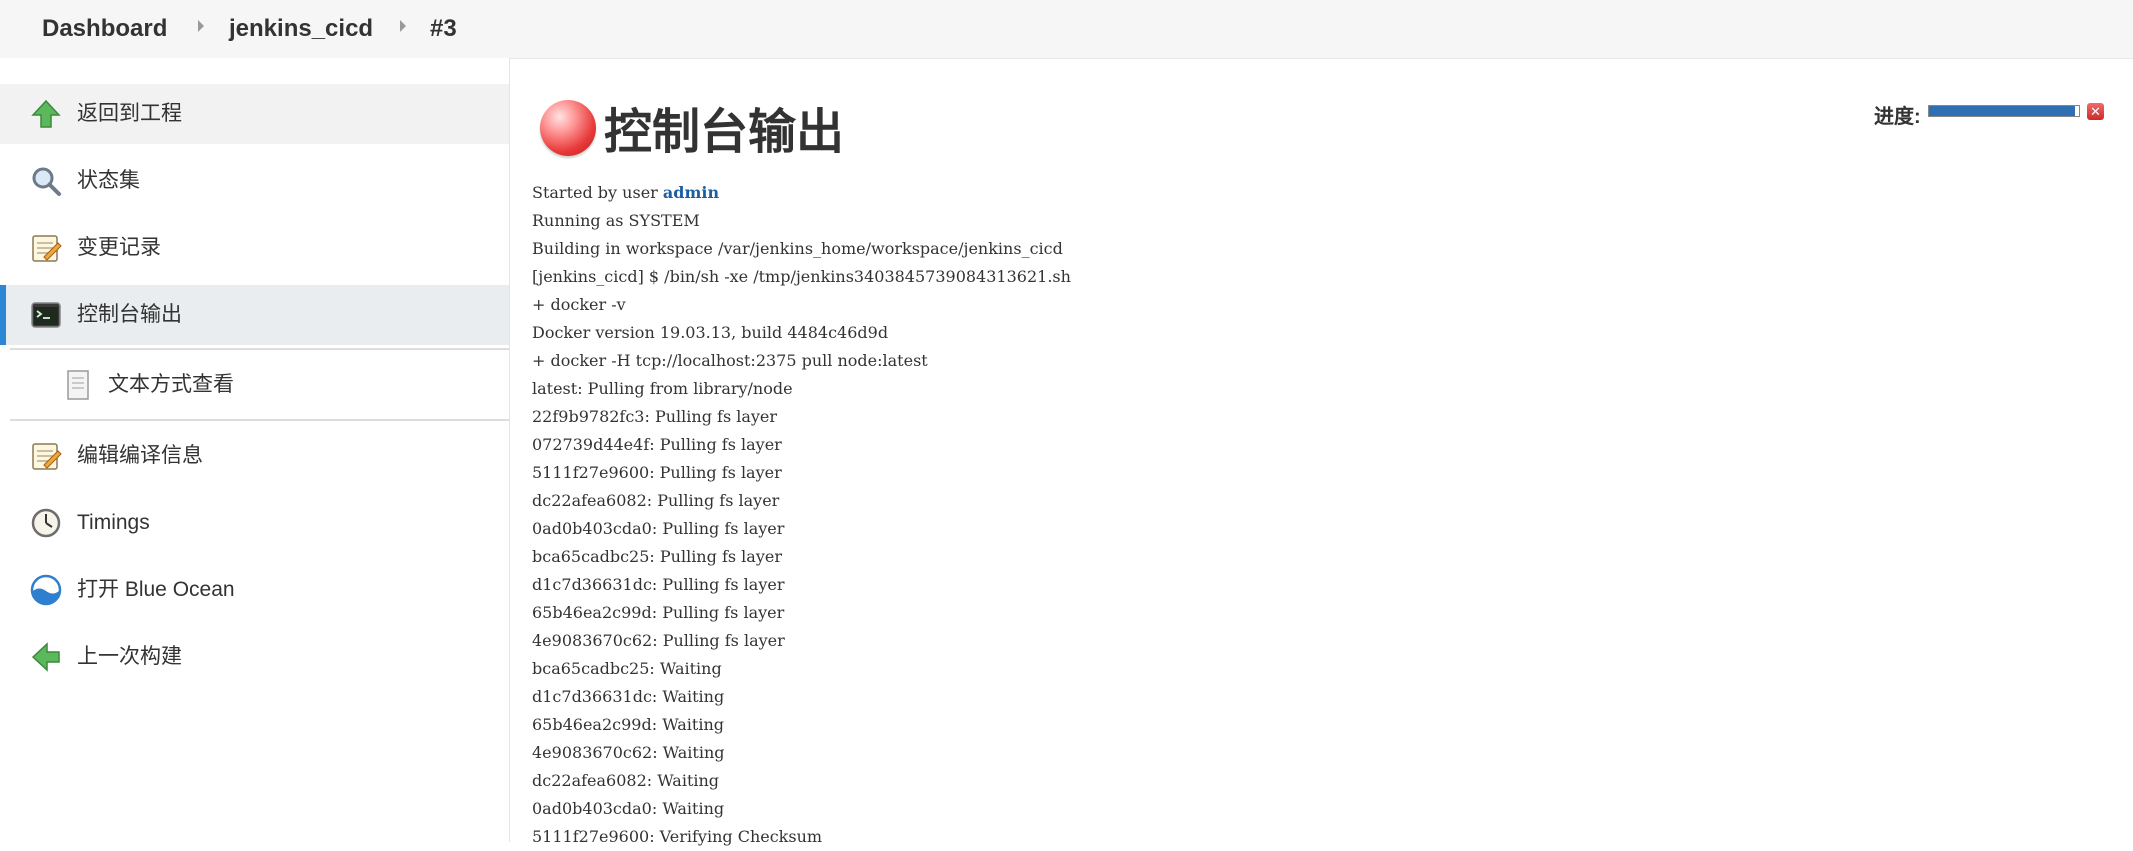 This screenshot has width=2133, height=851. I want to click on console-line: bca65cadbc25: Pulling fs layer, so click(657, 556).